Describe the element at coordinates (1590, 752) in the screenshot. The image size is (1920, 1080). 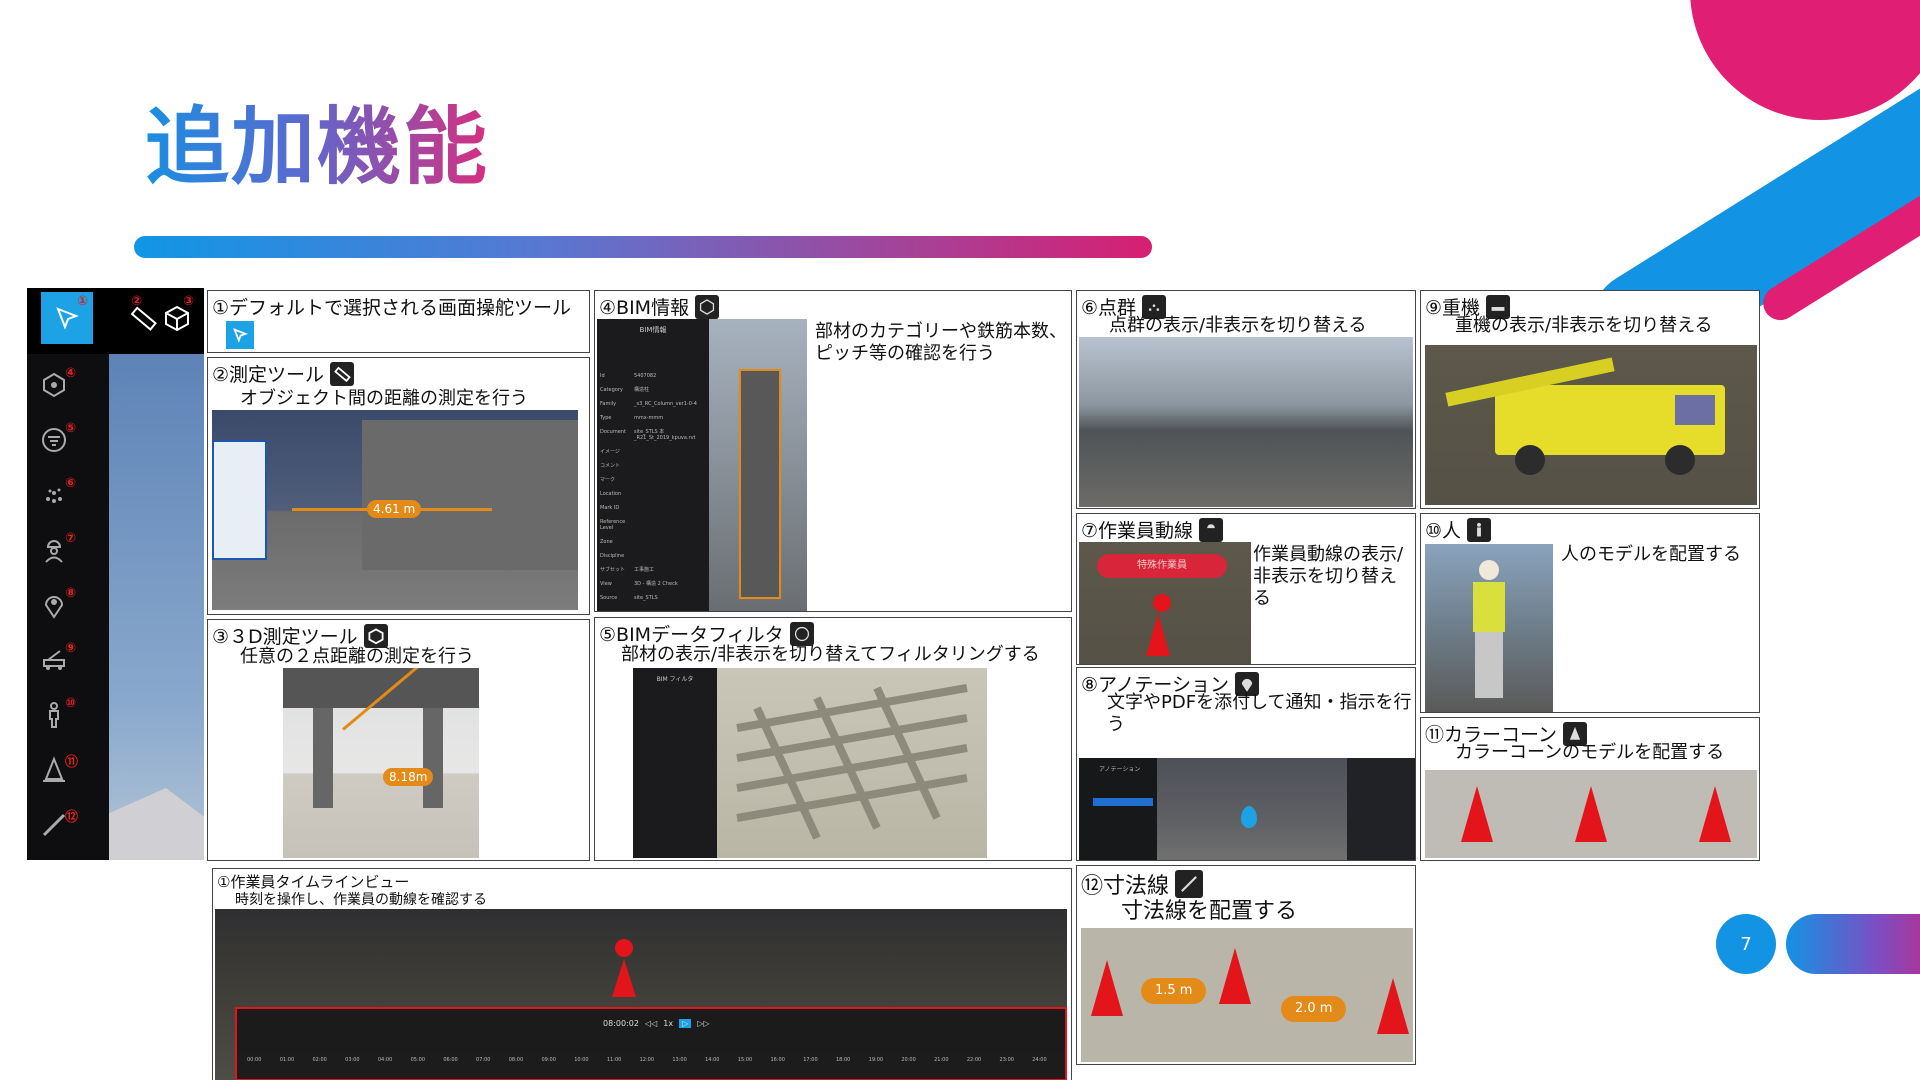
I see `panel-description: カラーコーンのモデルを配置する` at that location.